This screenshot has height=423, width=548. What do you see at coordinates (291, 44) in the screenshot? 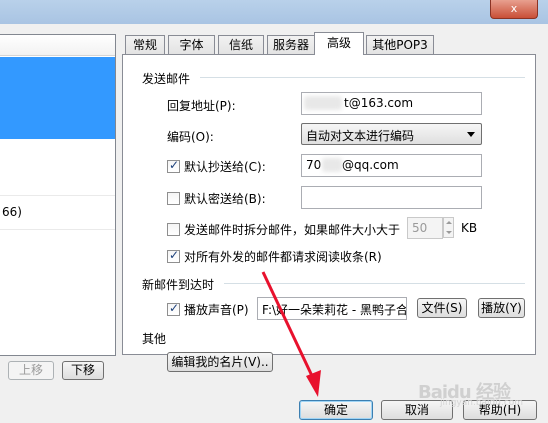
I see `tab-servers: 服务器` at bounding box center [291, 44].